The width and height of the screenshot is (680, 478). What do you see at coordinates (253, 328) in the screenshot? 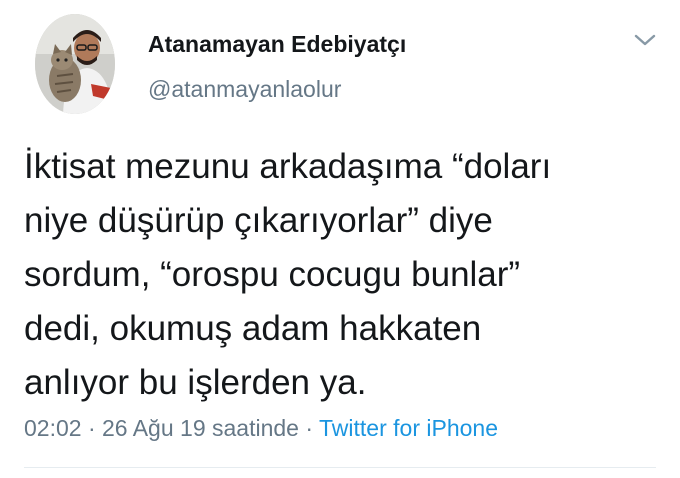
I see `tweet-text-line: dedi, okumuş adam hakkaten` at bounding box center [253, 328].